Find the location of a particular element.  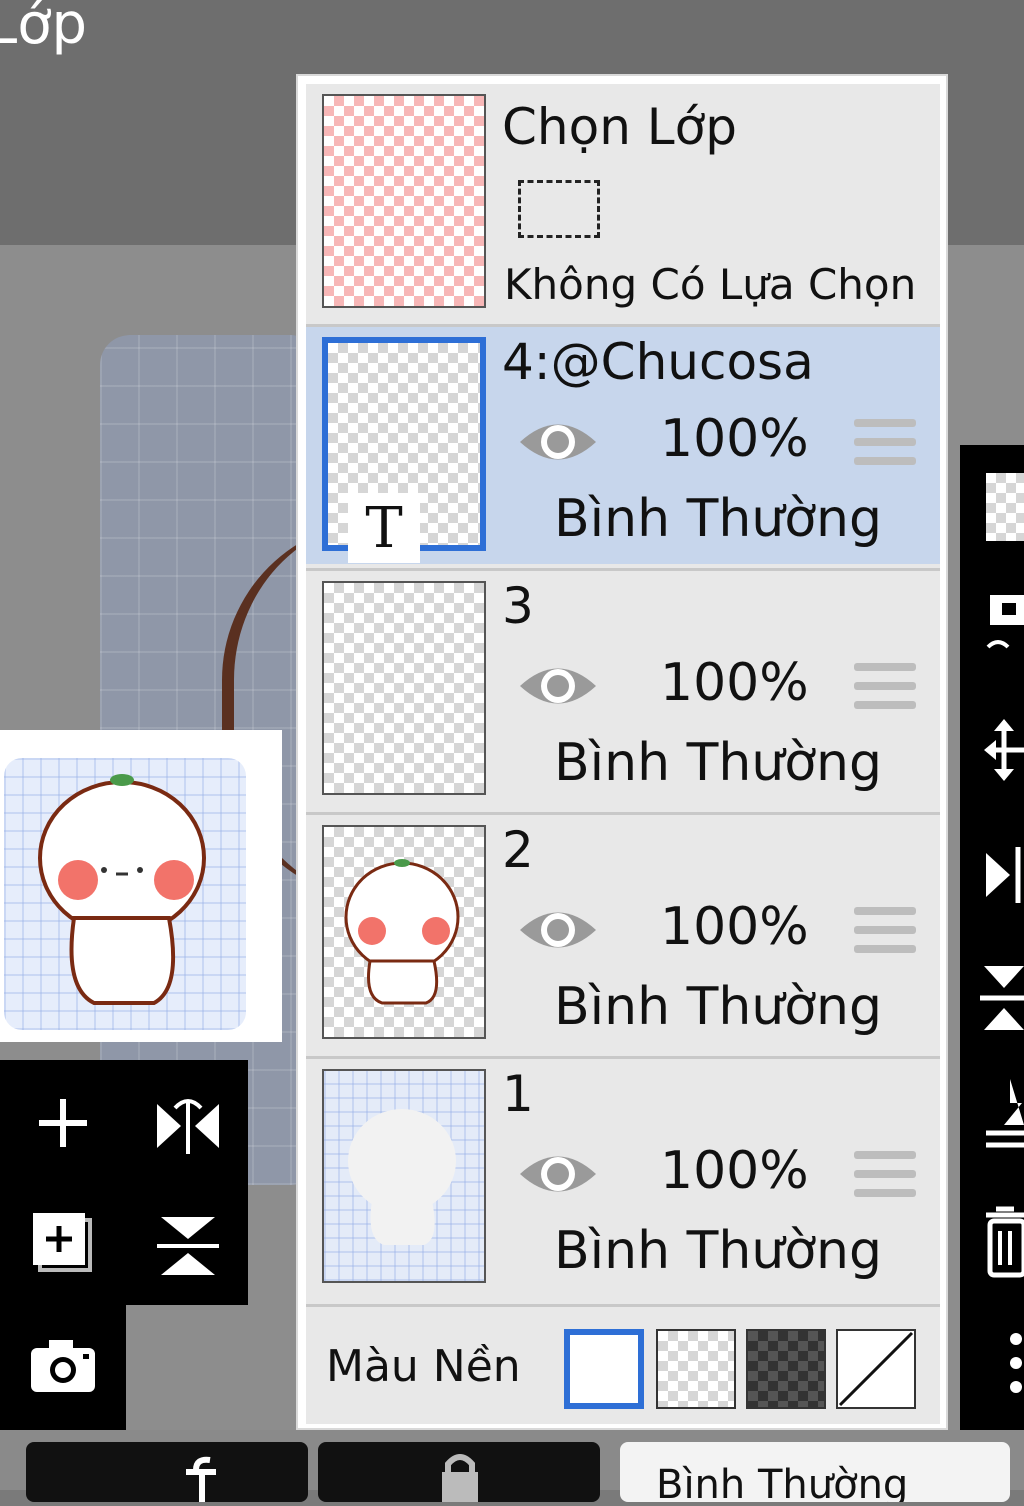

screen-title: Lớp is located at coordinates (44, 28).